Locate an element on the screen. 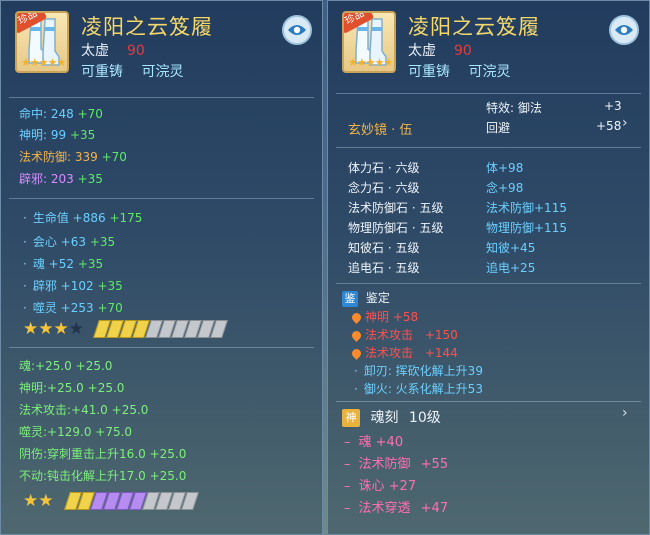 This screenshot has width=650, height=535. appraise-title: 鉴定 is located at coordinates (377, 298).